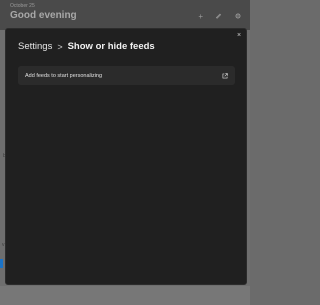 Image resolution: width=320 pixels, height=305 pixels. Describe the element at coordinates (239, 36) in the screenshot. I see `close-button: ×` at that location.